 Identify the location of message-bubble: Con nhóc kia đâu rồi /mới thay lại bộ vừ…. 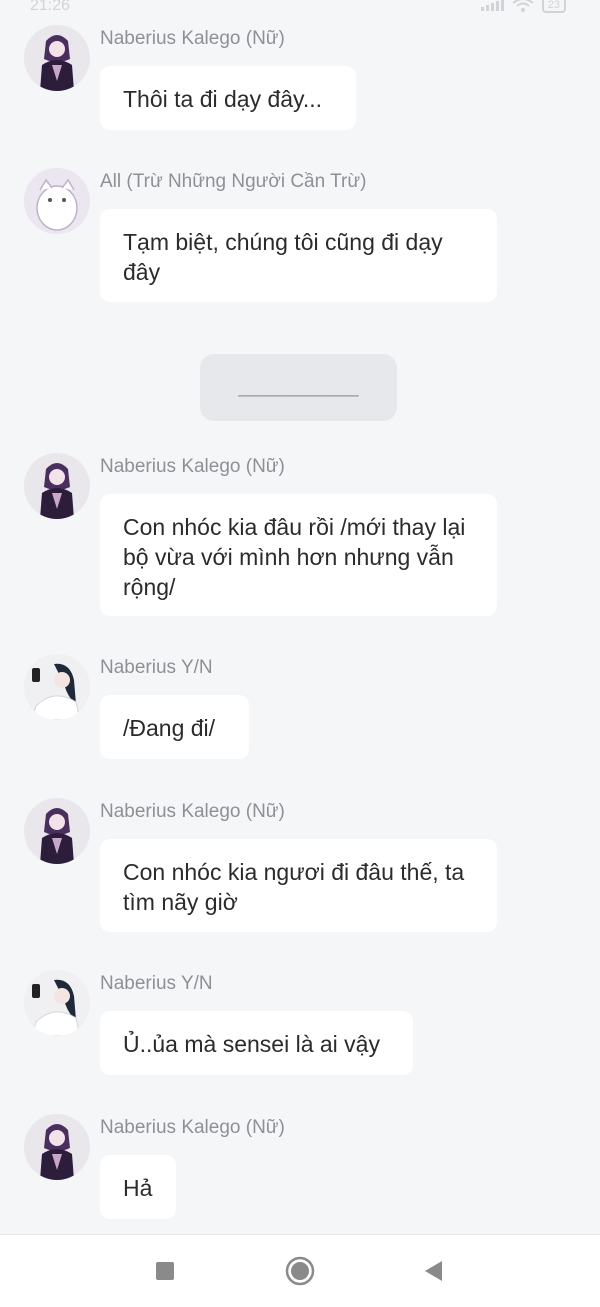
(298, 555).